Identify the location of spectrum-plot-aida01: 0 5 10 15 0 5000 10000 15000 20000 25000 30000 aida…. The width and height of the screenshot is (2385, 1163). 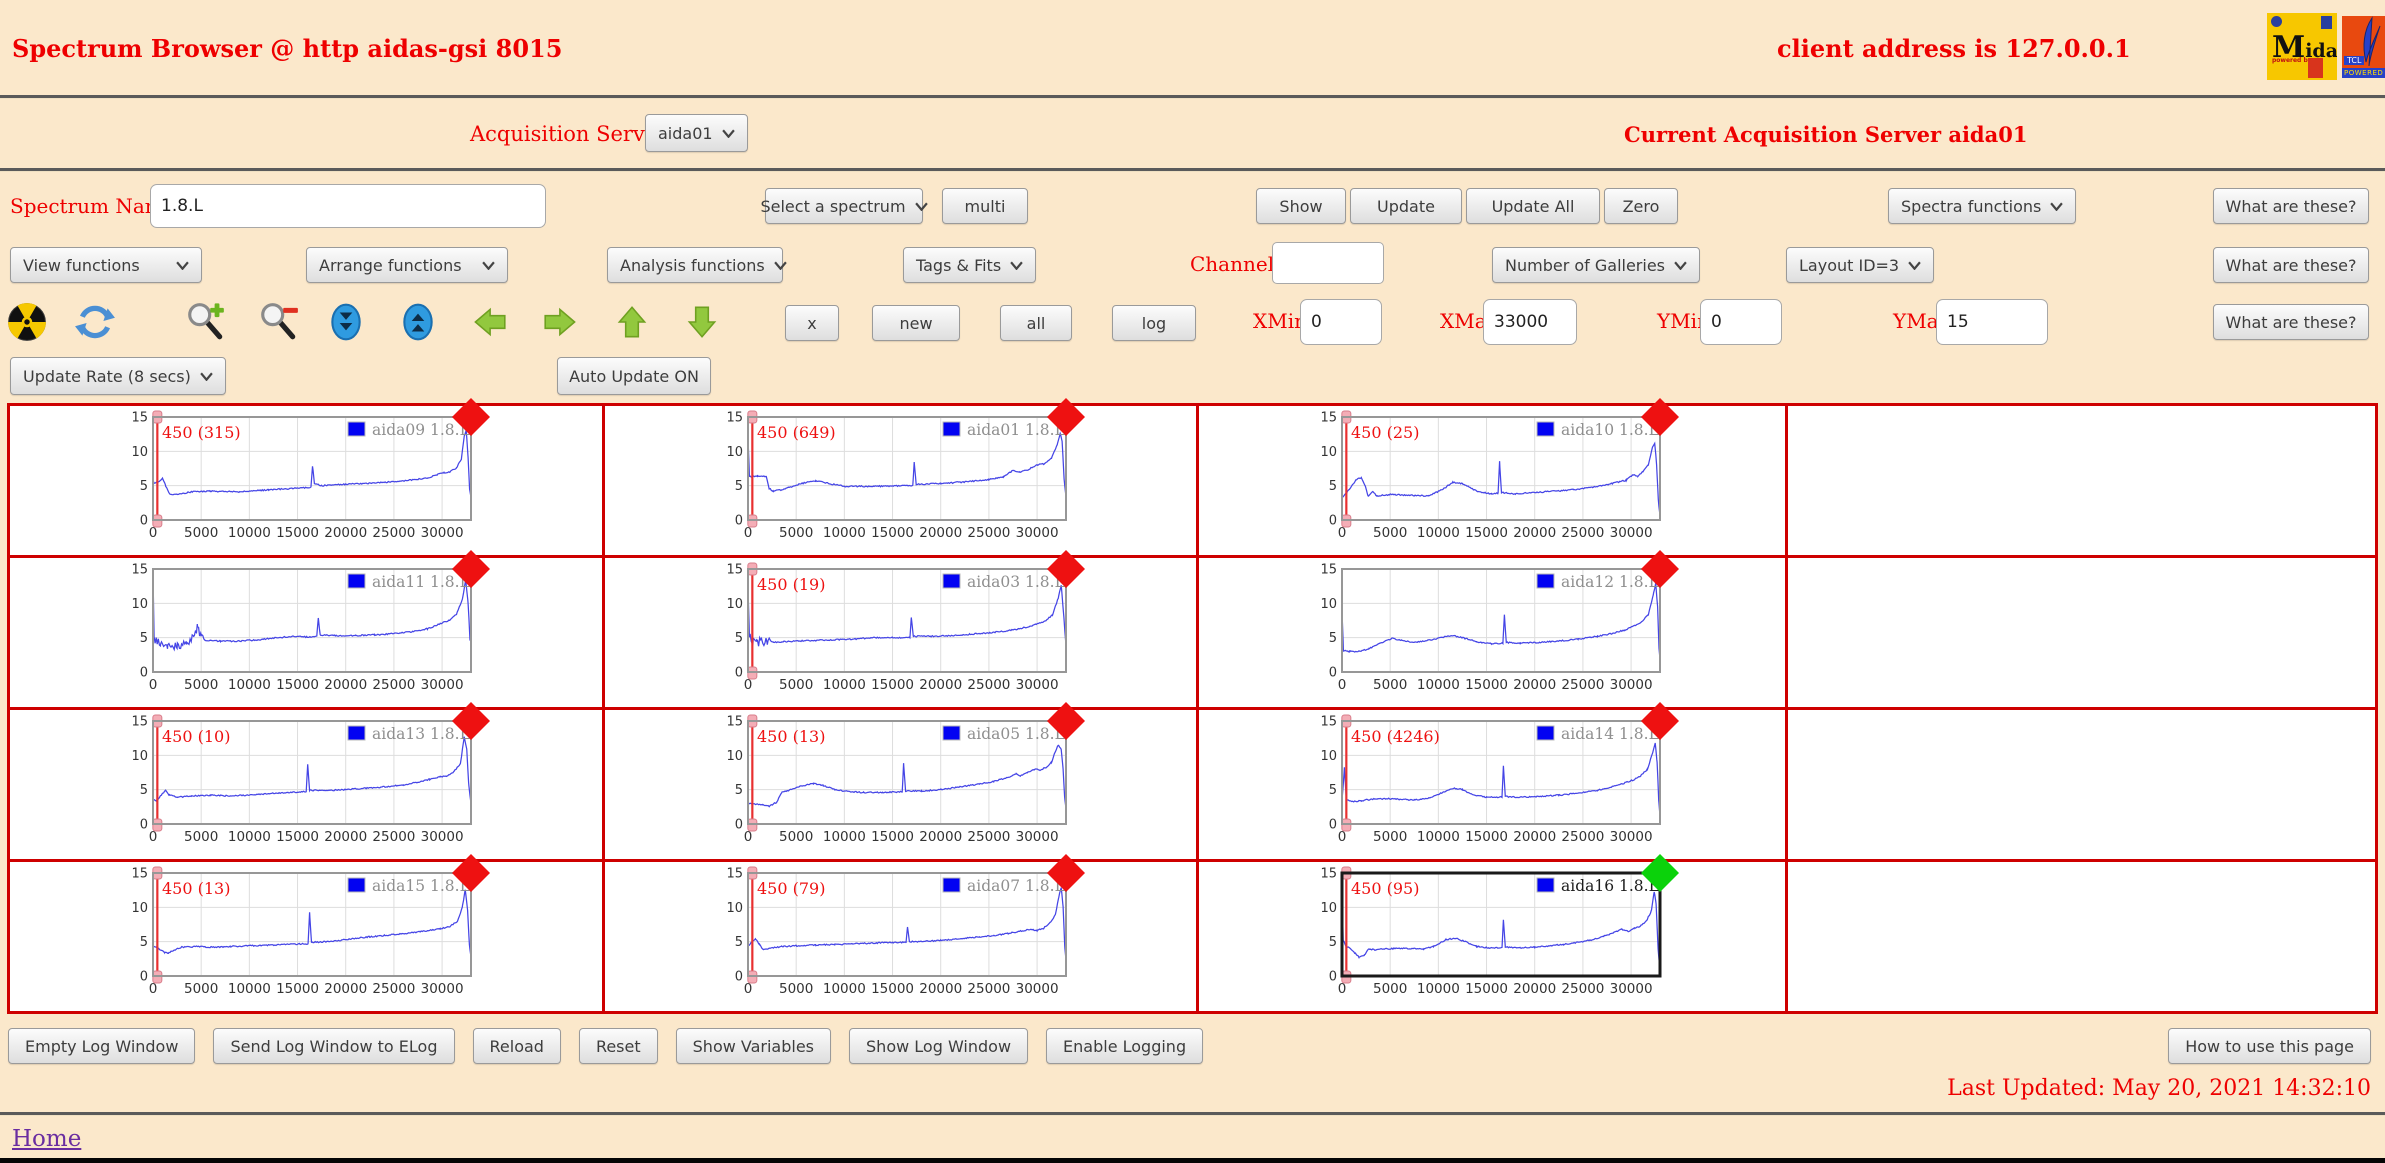
(903, 473).